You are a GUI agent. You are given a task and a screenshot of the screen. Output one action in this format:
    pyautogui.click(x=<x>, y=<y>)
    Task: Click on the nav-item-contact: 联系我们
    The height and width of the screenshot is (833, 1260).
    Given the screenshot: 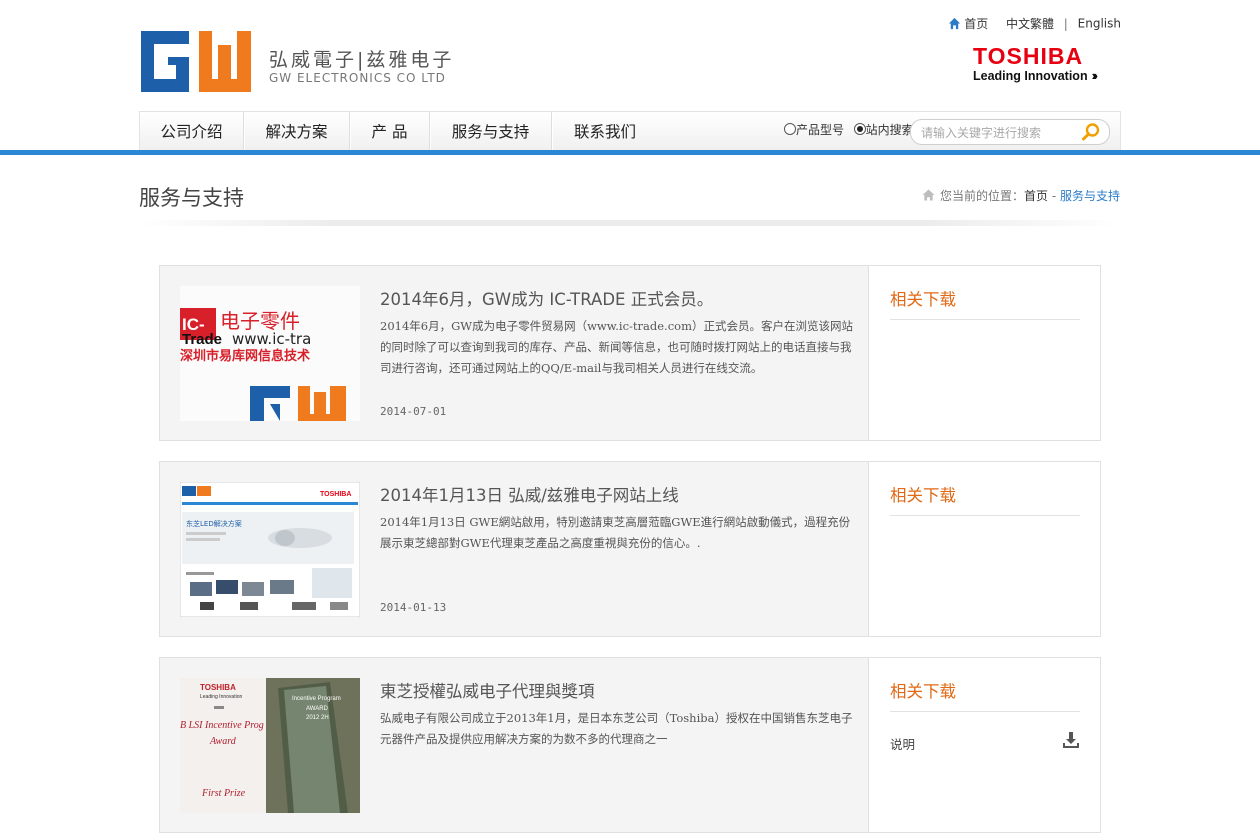 What is the action you would take?
    pyautogui.click(x=605, y=131)
    